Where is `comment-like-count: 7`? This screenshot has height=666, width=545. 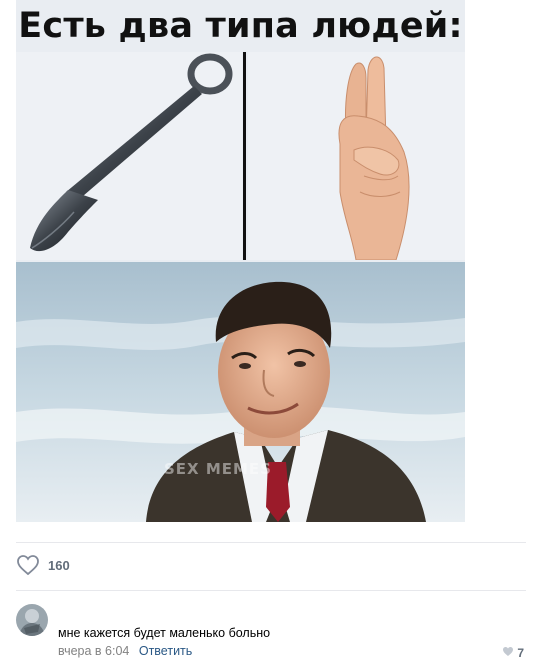
comment-like-count: 7 is located at coordinates (520, 653).